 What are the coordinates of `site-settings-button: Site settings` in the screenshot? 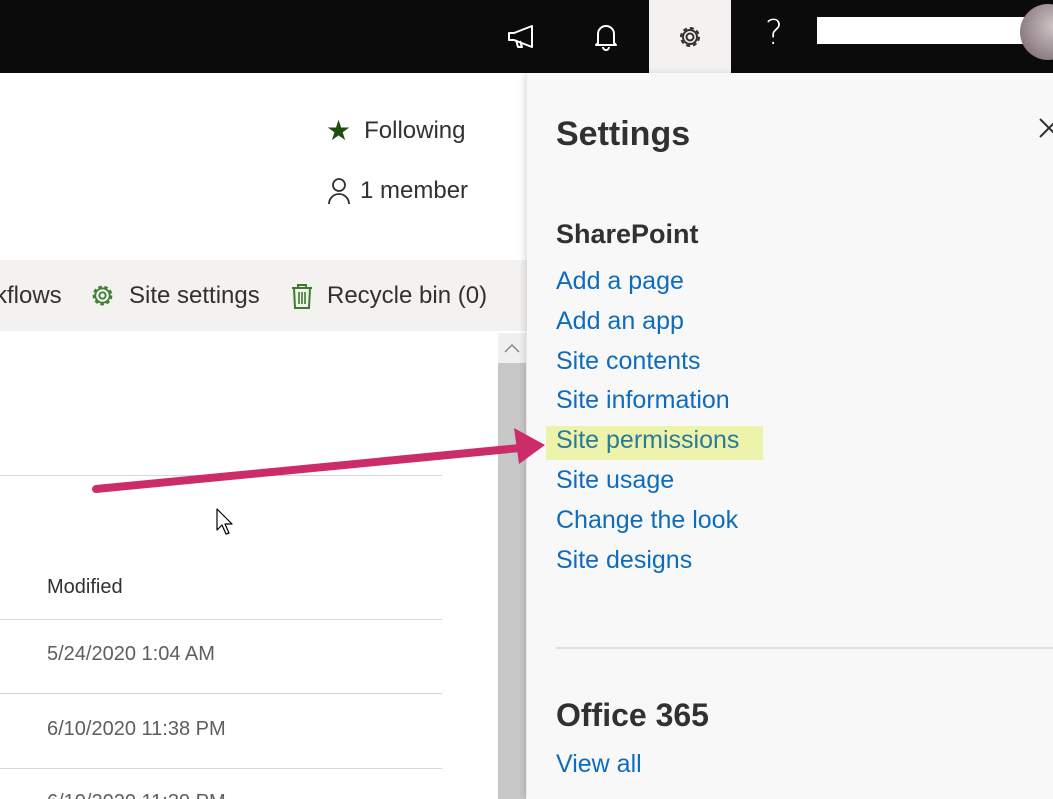 It's located at (174, 295).